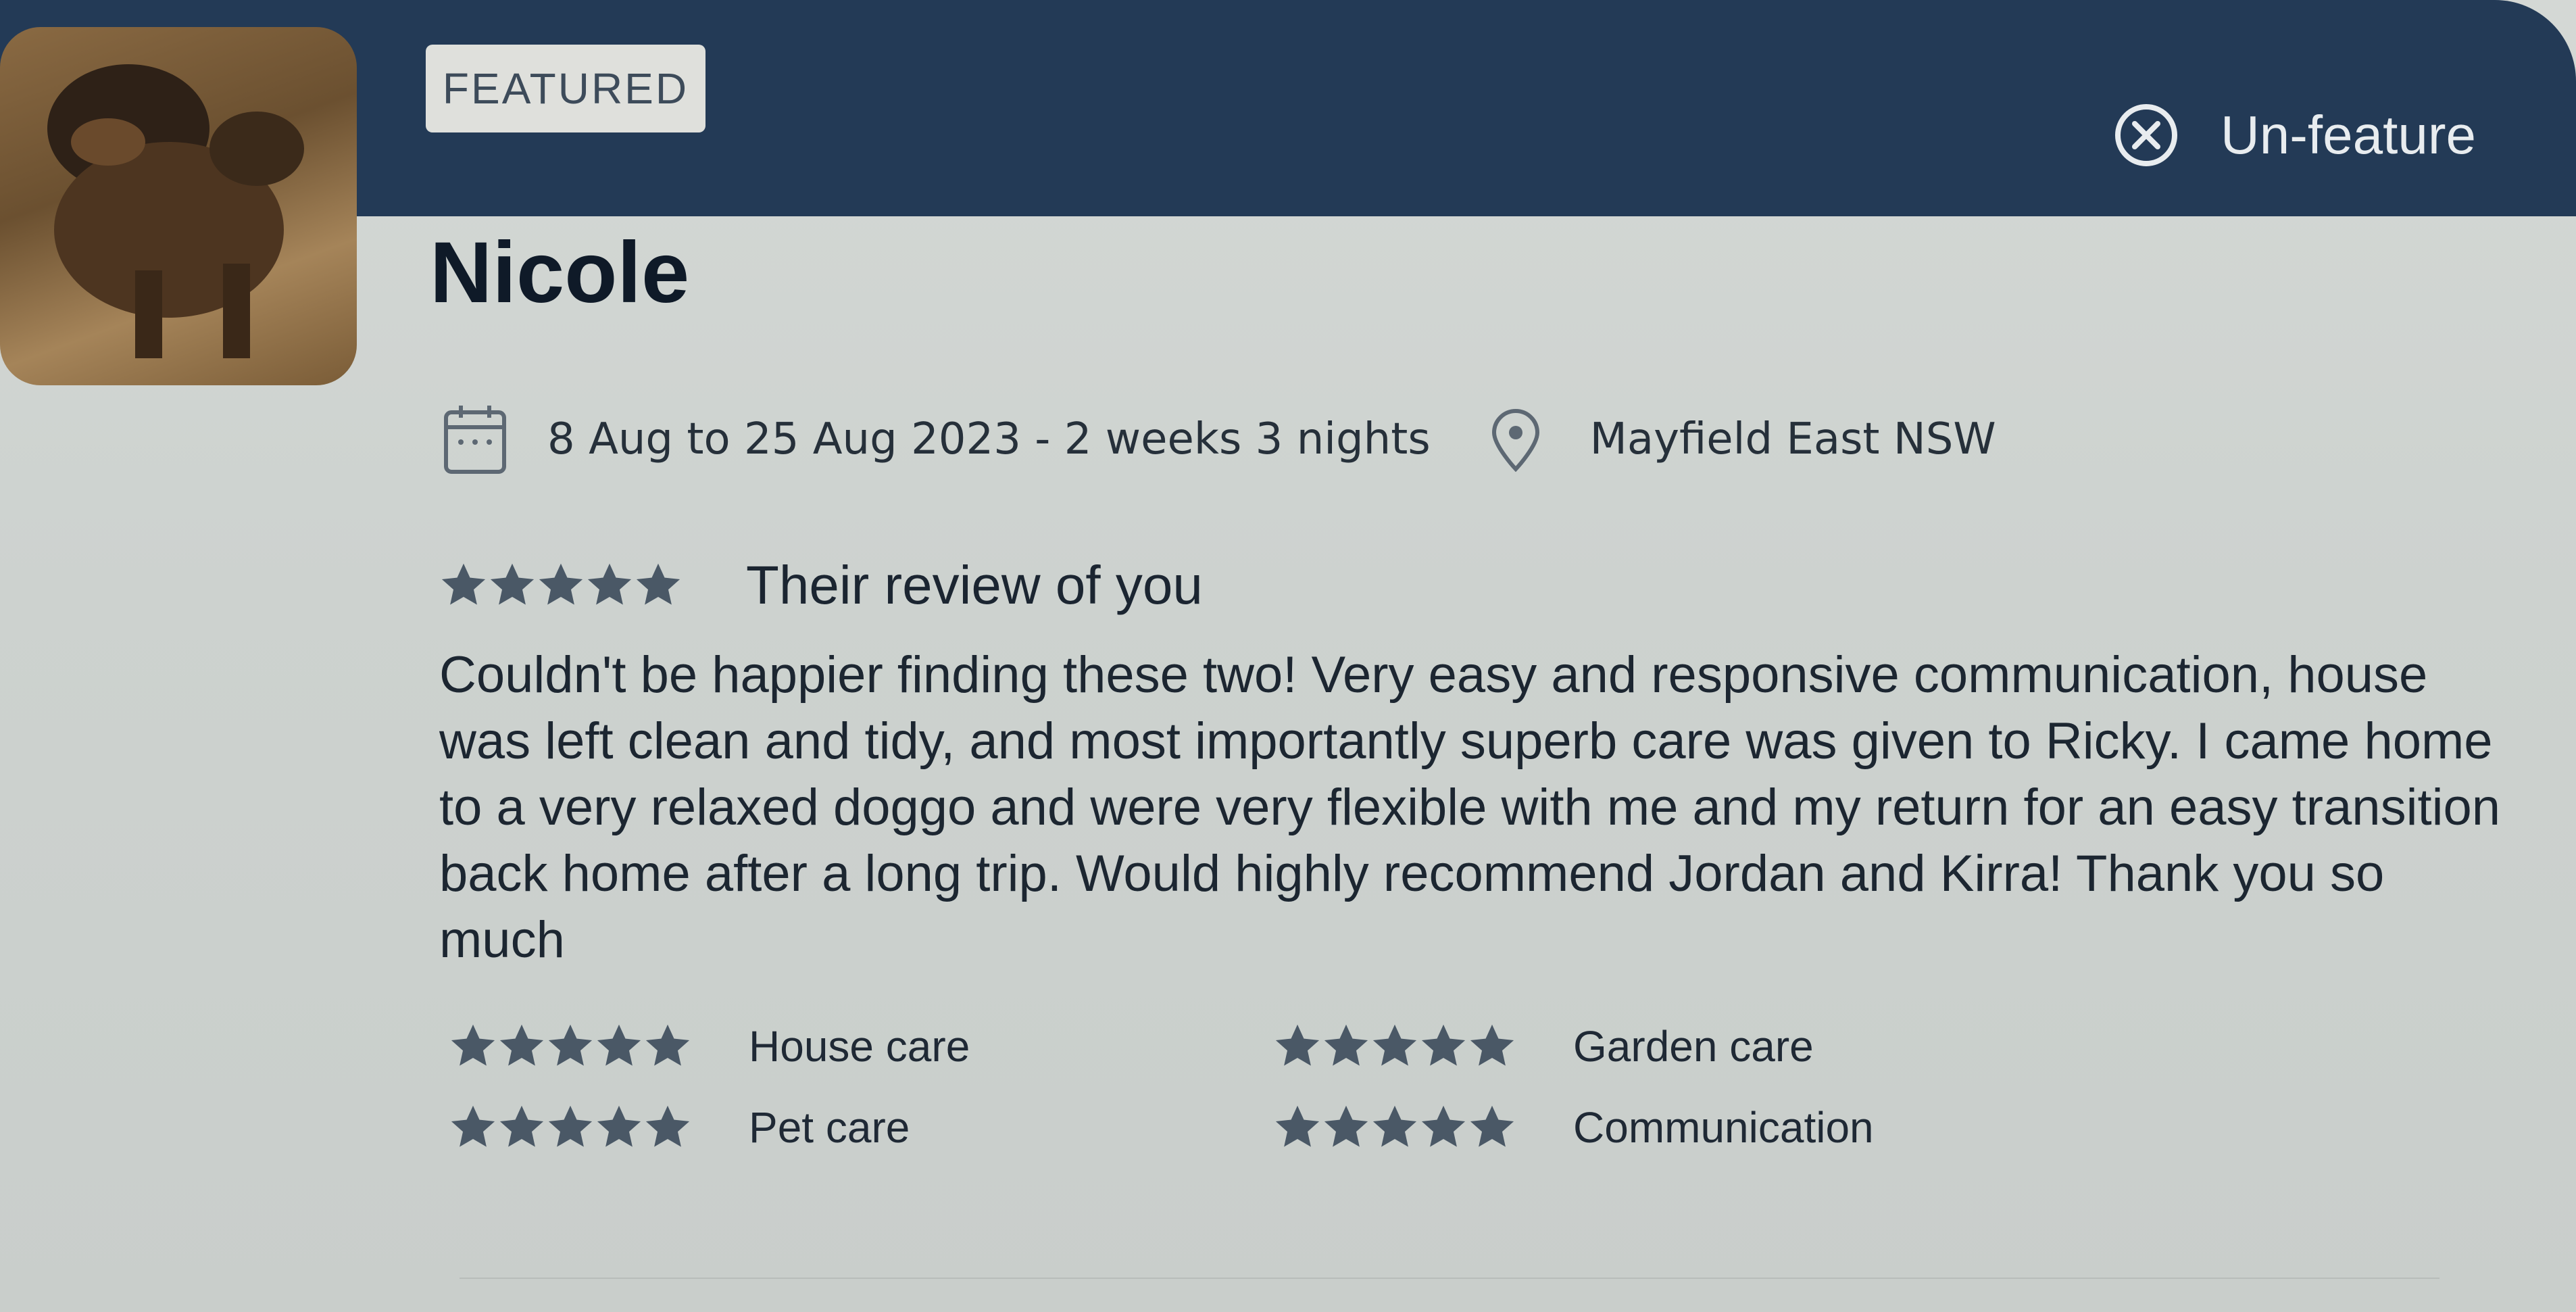 This screenshot has width=2576, height=1312. Describe the element at coordinates (2146, 135) in the screenshot. I see `close-circle-icon` at that location.